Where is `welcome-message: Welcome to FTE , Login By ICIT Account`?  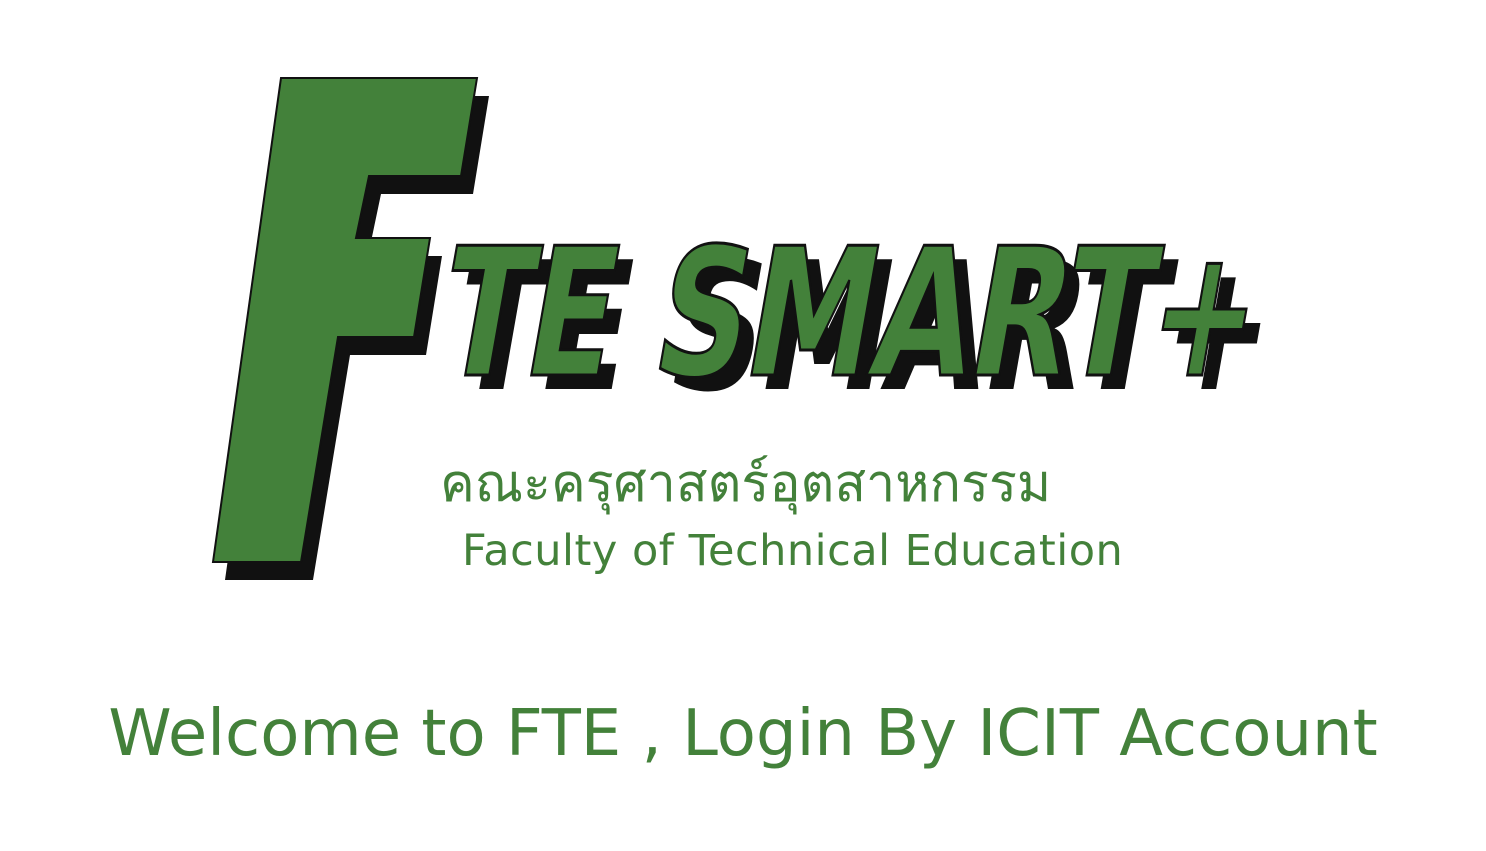
welcome-message: Welcome to FTE , Login By ICIT Account is located at coordinates (743, 734).